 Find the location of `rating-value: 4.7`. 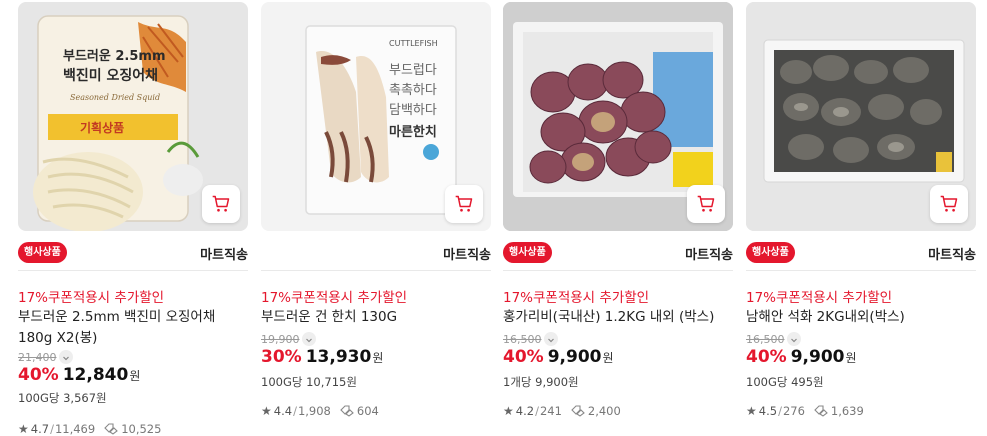

rating-value: 4.7 is located at coordinates (40, 429).